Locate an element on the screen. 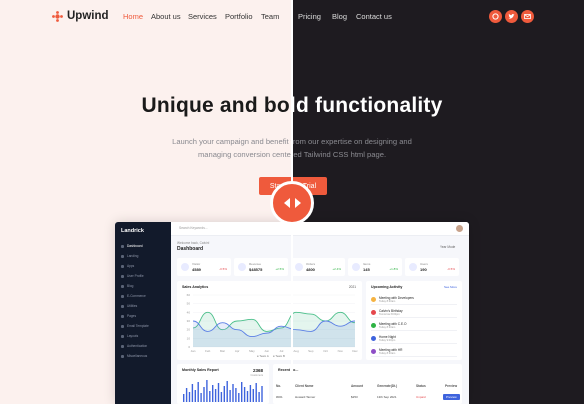 The height and width of the screenshot is (404, 584). nav-about: About us is located at coordinates (166, 16).